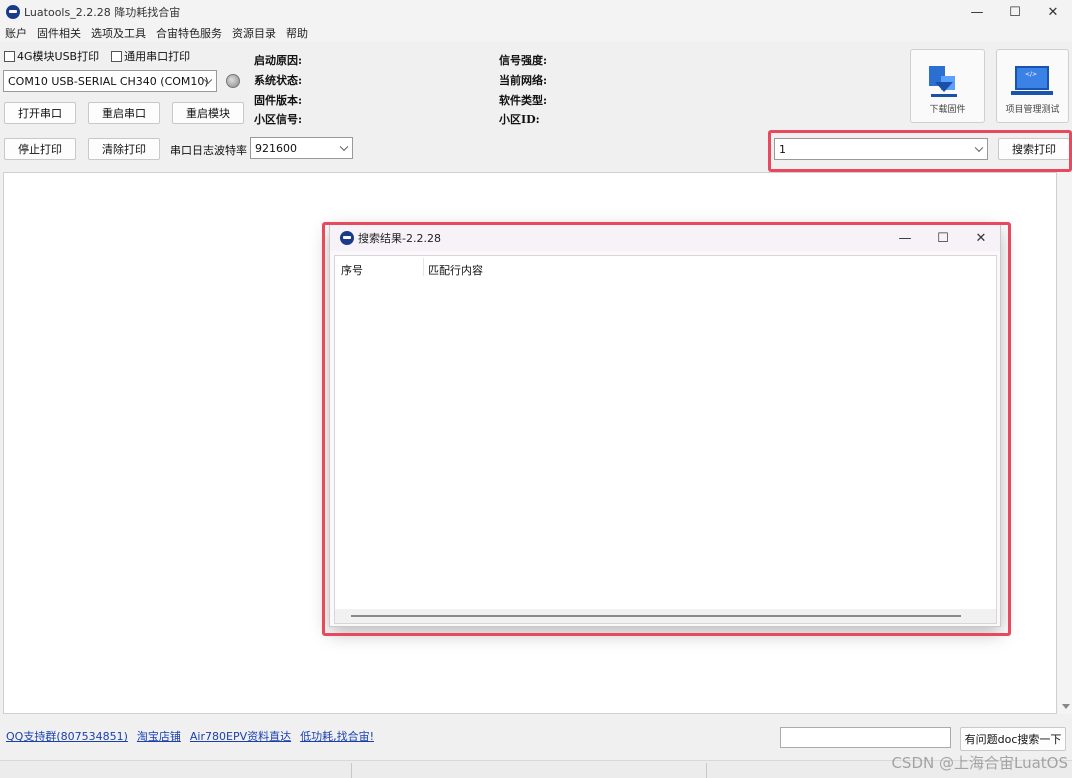 This screenshot has height=778, width=1072. I want to click on port-select-value: COM10 USB-SERIAL CH340 (COM10), so click(108, 81).